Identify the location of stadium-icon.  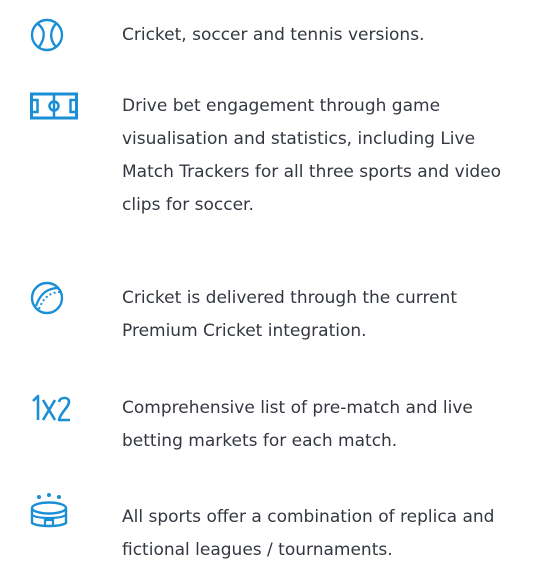
(54, 513).